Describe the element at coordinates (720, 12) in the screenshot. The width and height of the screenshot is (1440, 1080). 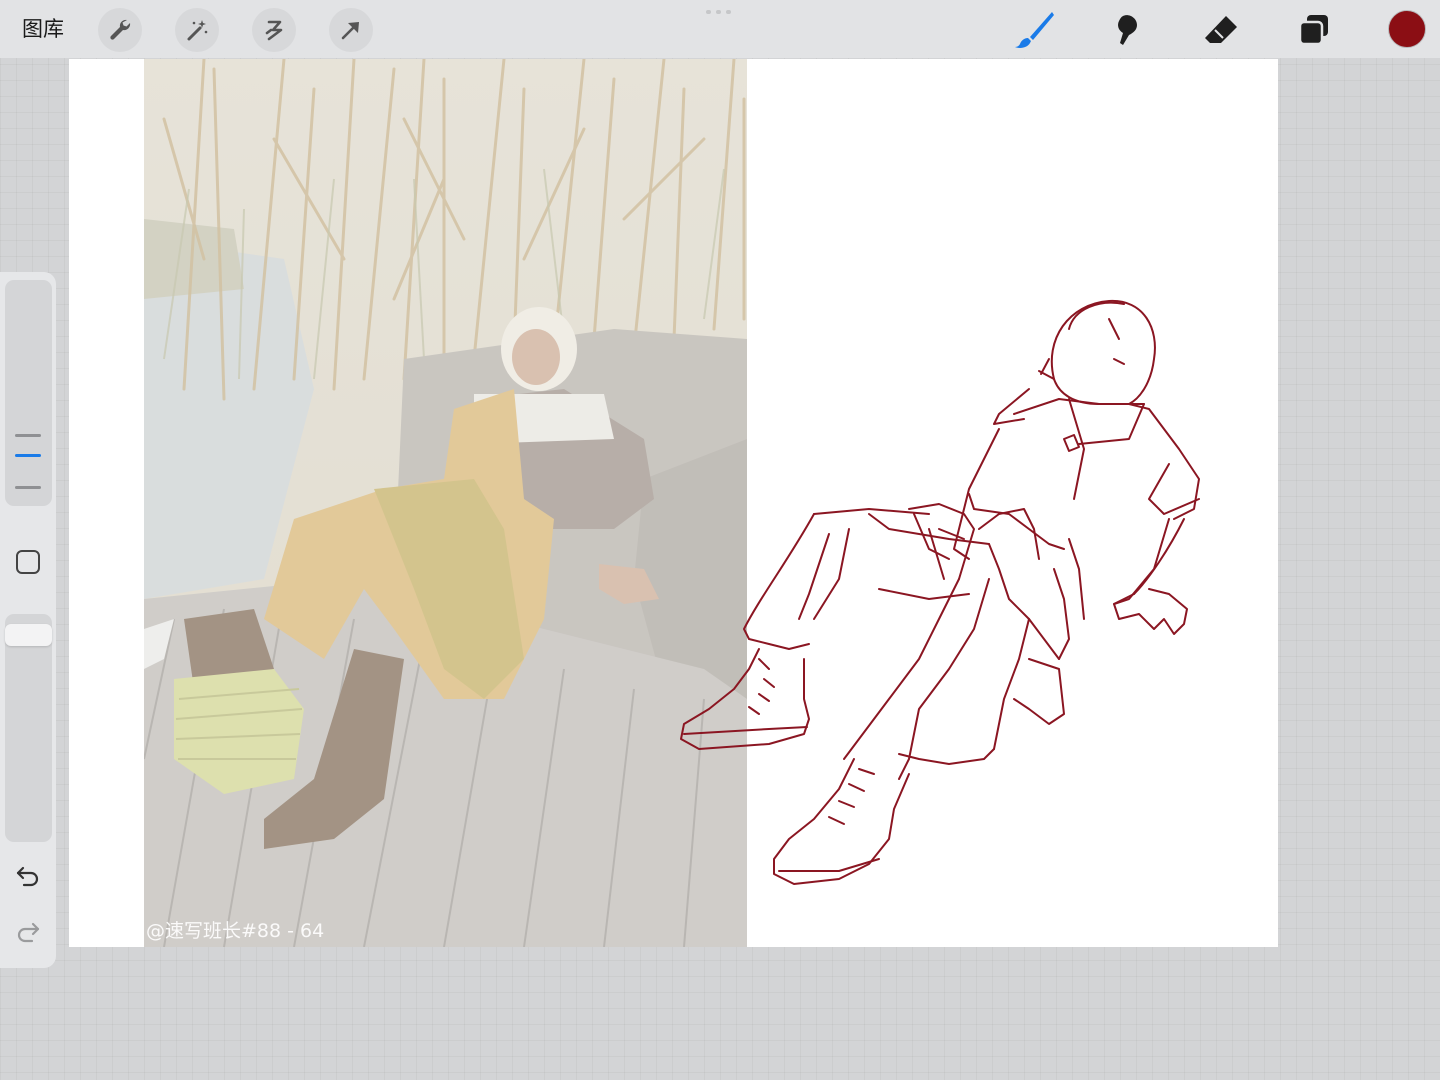
I see `toolbar-grabber` at that location.